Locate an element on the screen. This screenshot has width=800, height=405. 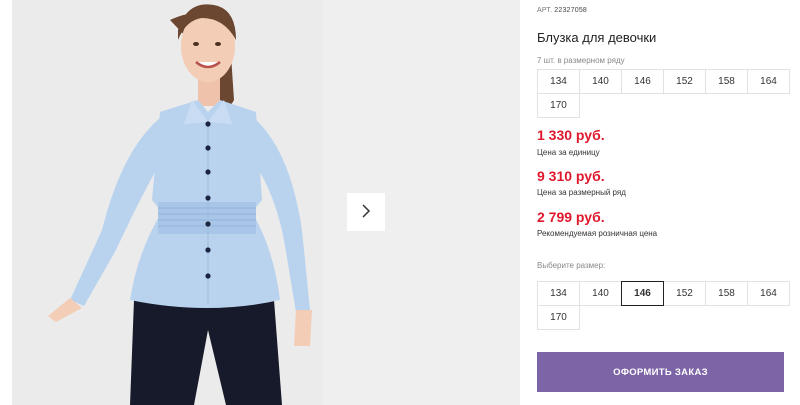
product-title: Блузка для девочки is located at coordinates (597, 37).